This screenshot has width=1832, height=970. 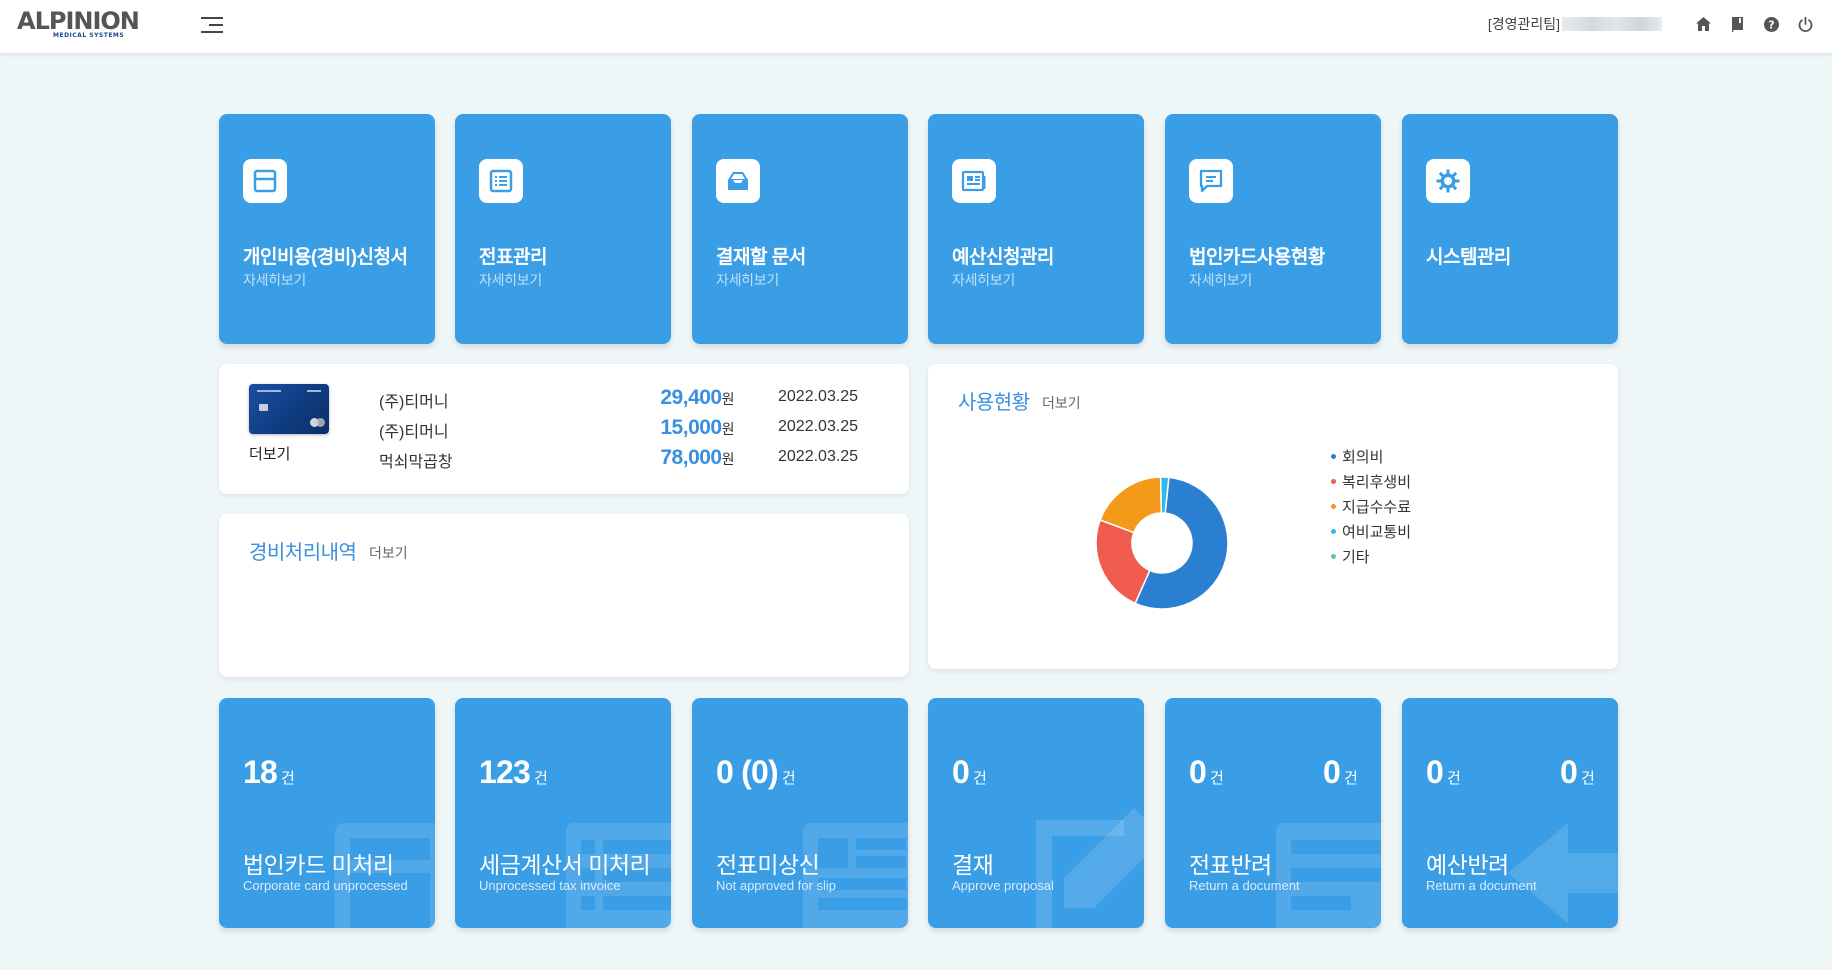 What do you see at coordinates (320, 422) in the screenshot?
I see `card-brand-logo` at bounding box center [320, 422].